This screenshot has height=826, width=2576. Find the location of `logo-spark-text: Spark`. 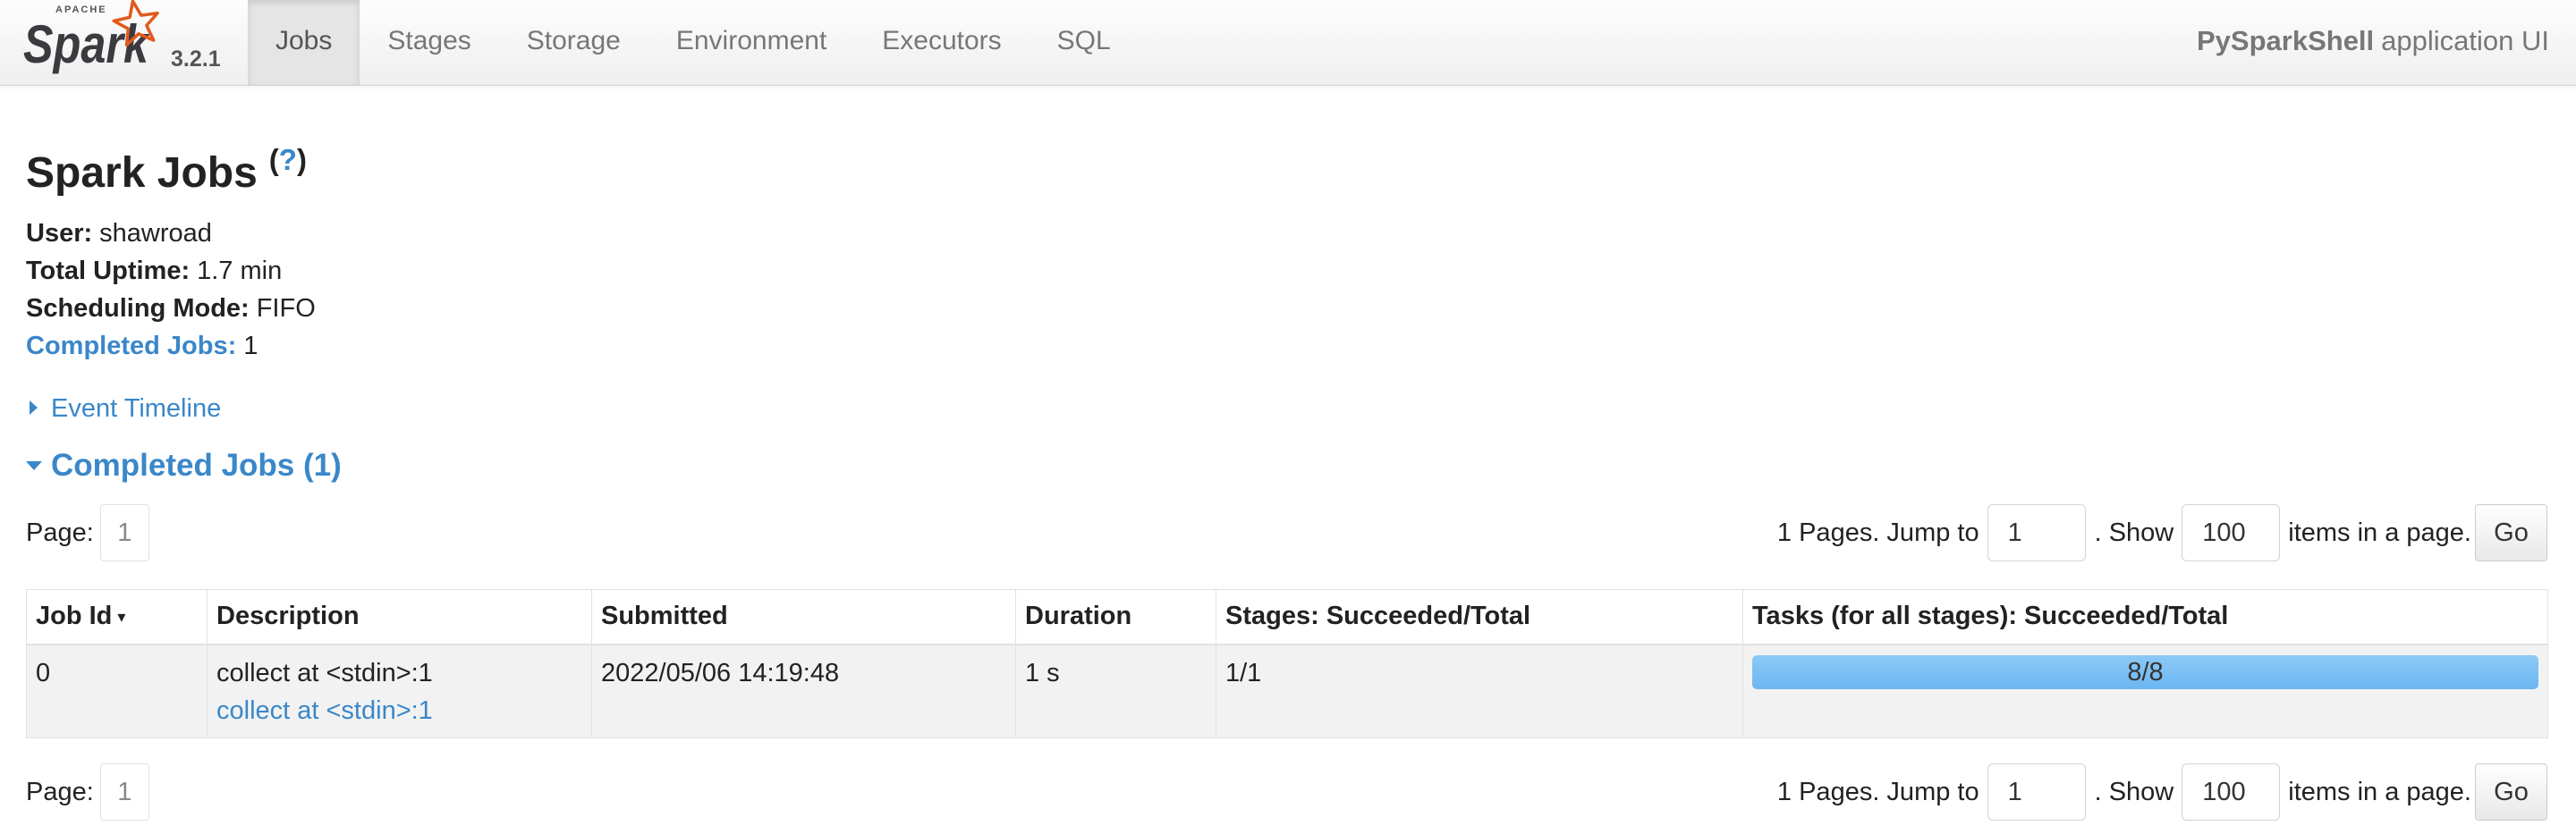

logo-spark-text: Spark is located at coordinates (86, 44).